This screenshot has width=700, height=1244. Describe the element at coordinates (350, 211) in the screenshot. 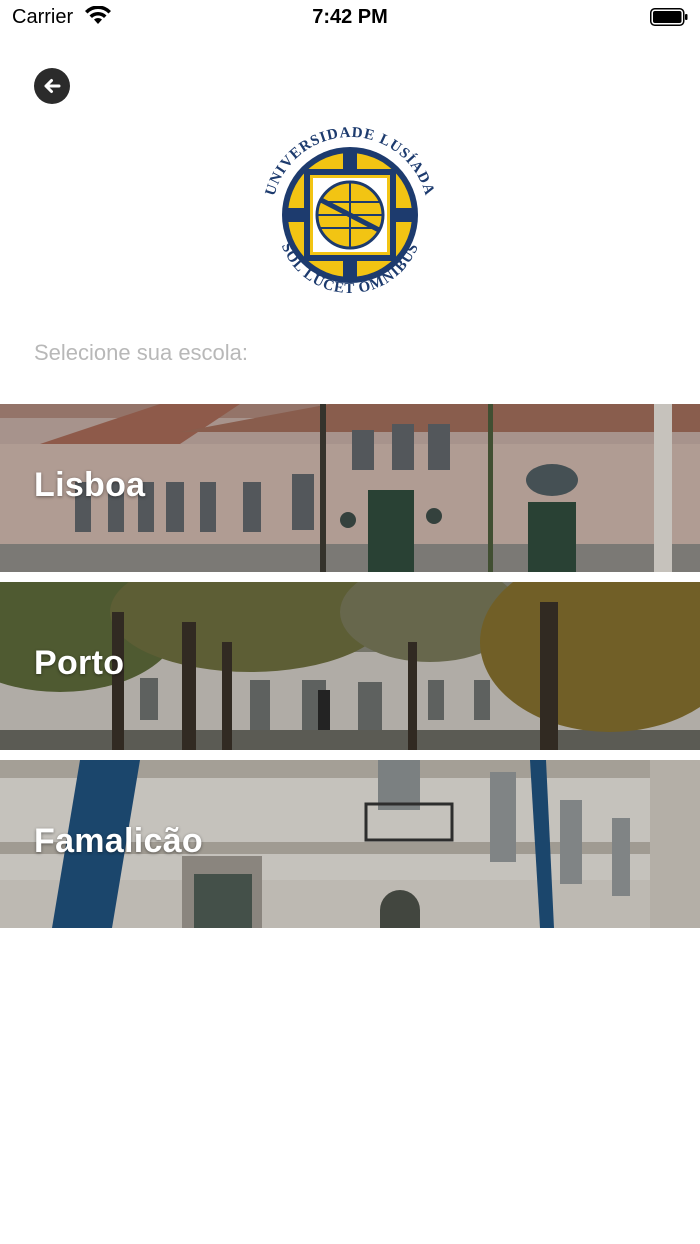

I see `university-logo: UNIVERSIDADE LUSÍADA SOL LUCET OMNIBUS` at that location.